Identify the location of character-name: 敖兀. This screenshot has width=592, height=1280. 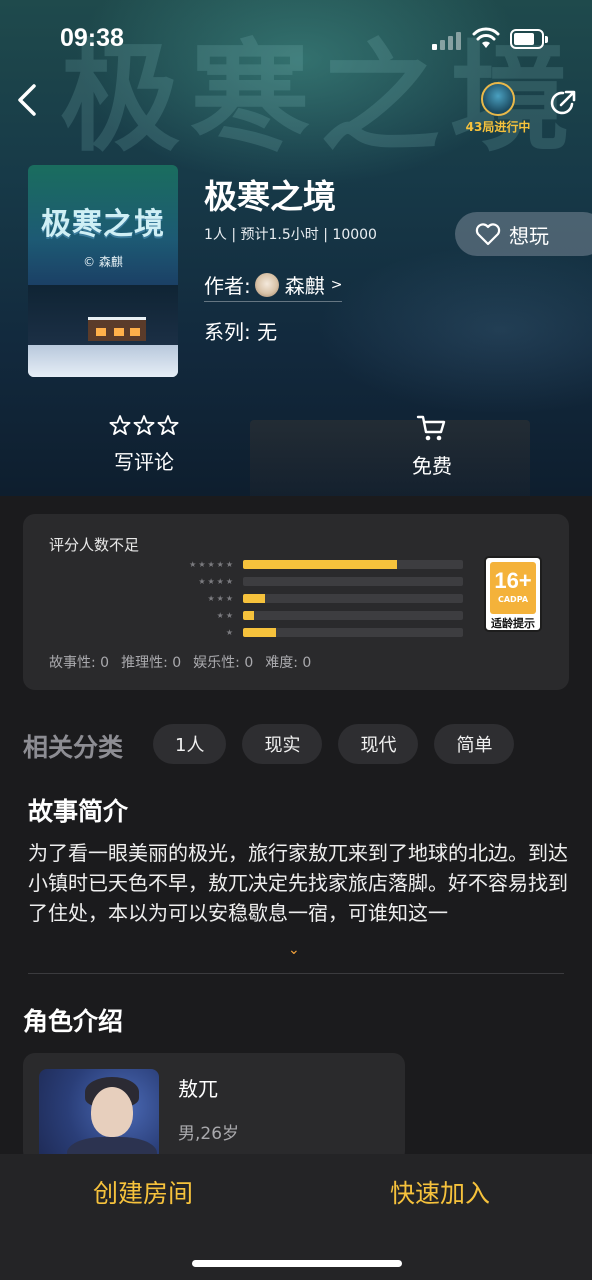
(198, 1089).